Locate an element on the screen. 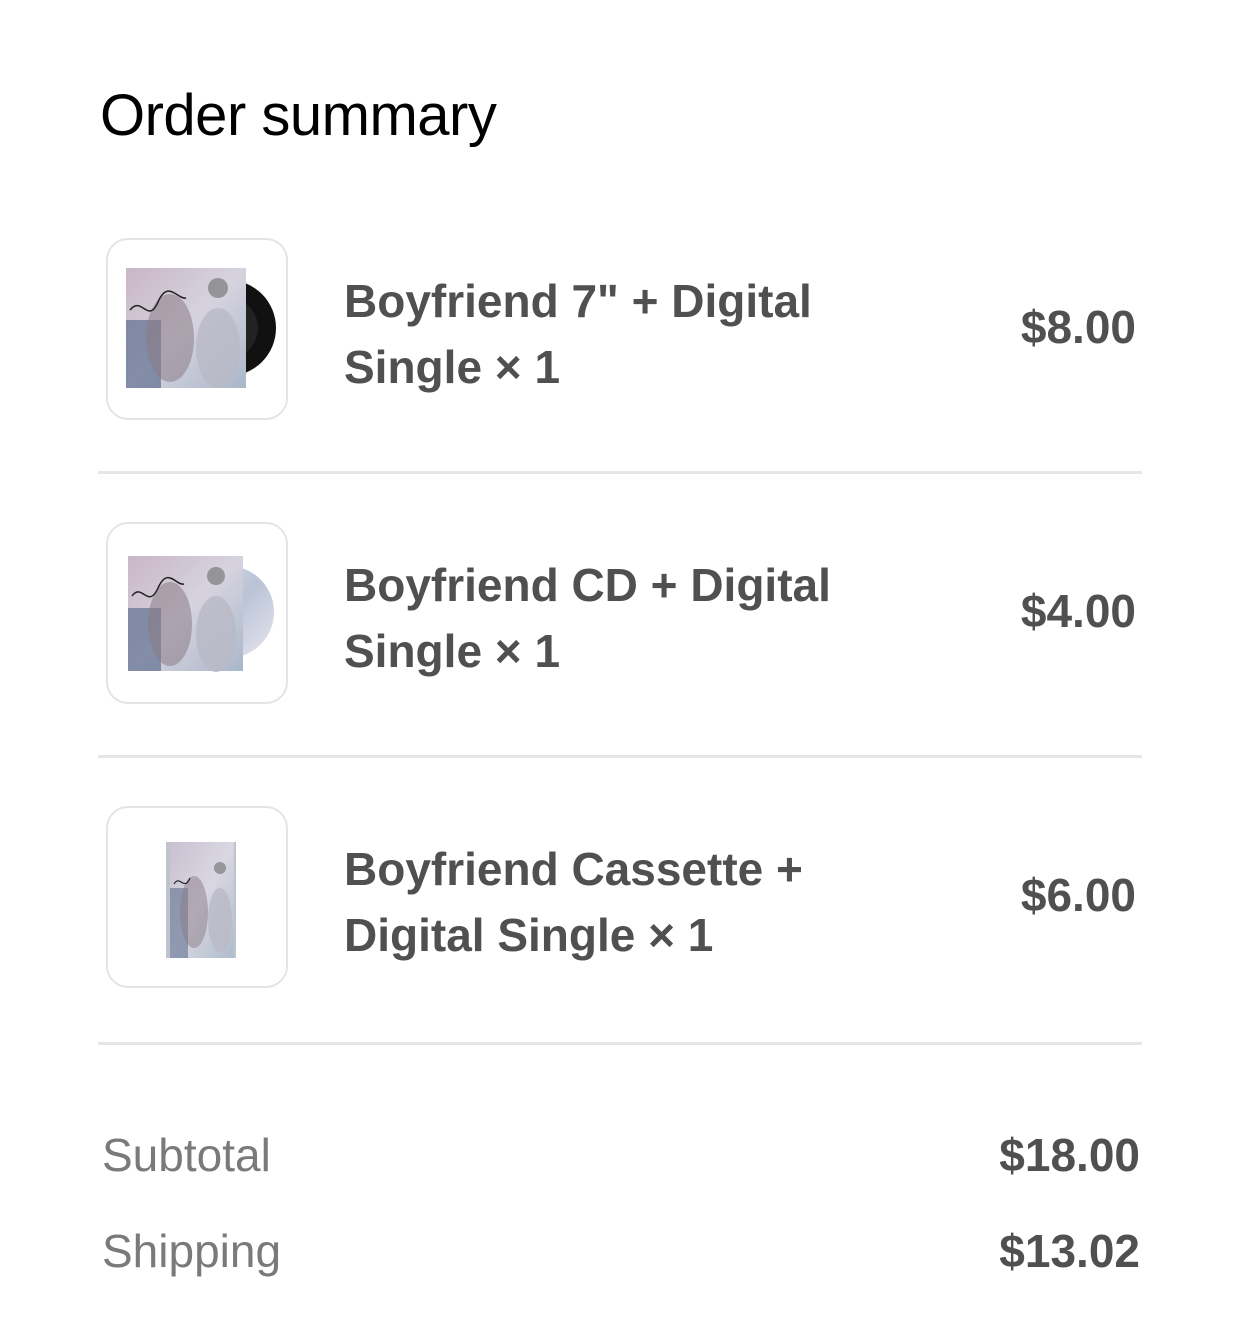 Image resolution: width=1242 pixels, height=1332 pixels. product-thumbnail-vinyl is located at coordinates (197, 329).